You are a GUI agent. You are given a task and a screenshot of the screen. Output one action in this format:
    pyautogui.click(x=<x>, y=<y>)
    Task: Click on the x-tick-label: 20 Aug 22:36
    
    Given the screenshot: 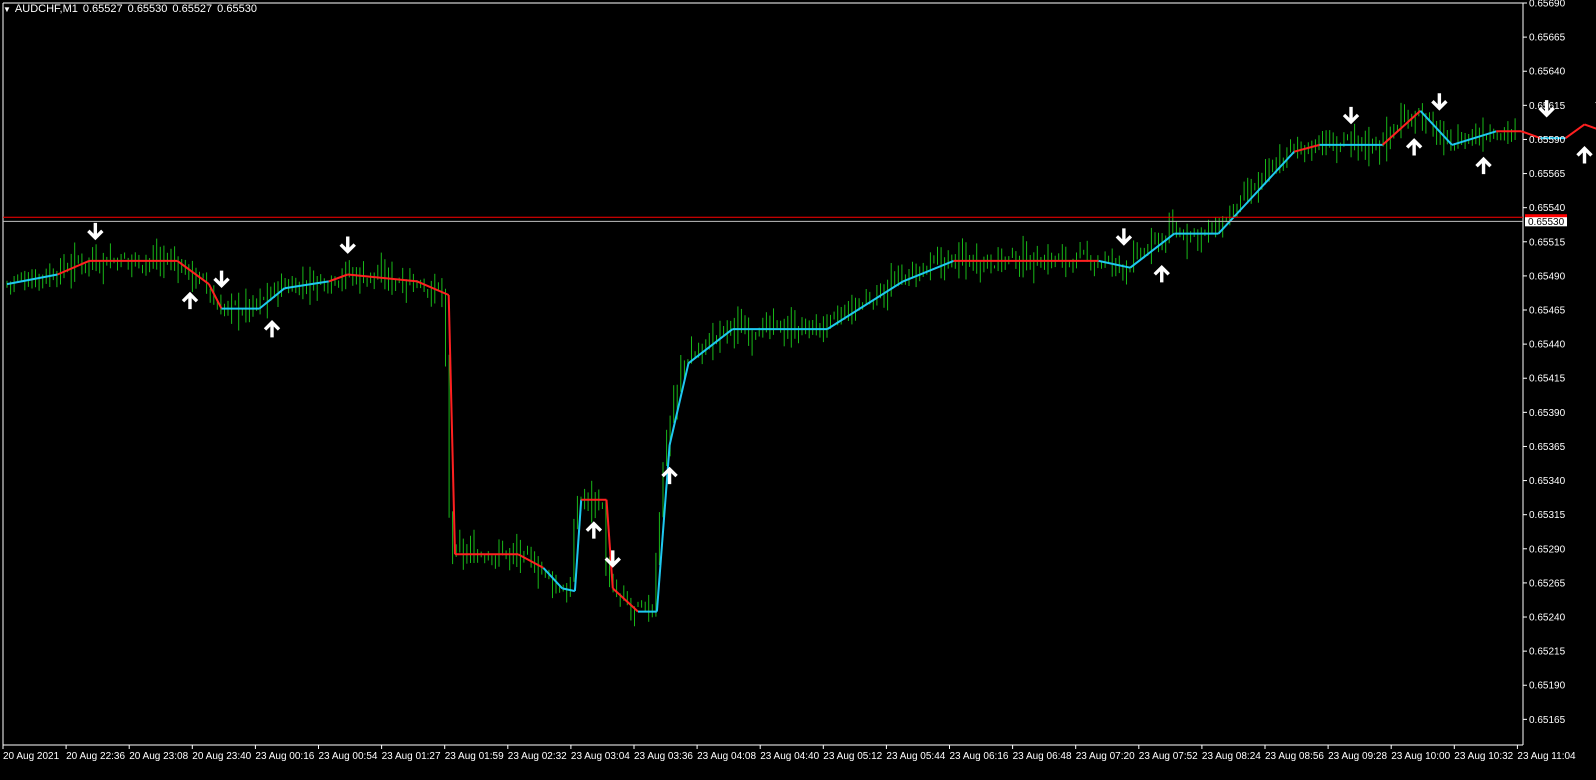 What is the action you would take?
    pyautogui.click(x=95, y=756)
    